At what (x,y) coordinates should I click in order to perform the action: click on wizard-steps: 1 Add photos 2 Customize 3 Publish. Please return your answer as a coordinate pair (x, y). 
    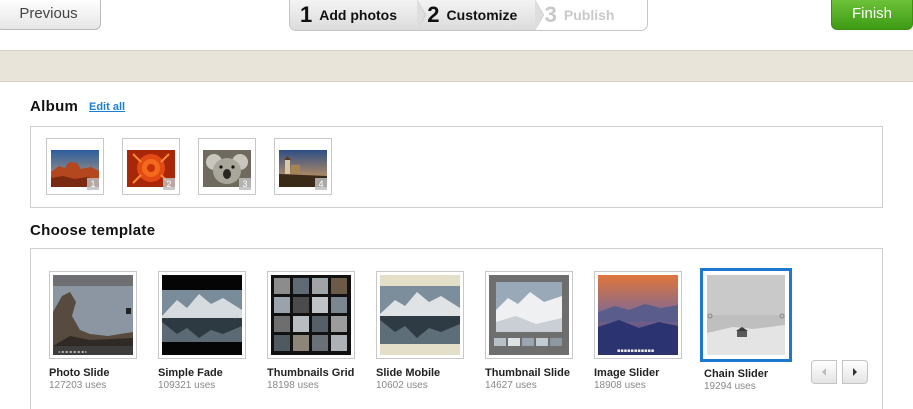
    Looking at the image, I should click on (468, 15).